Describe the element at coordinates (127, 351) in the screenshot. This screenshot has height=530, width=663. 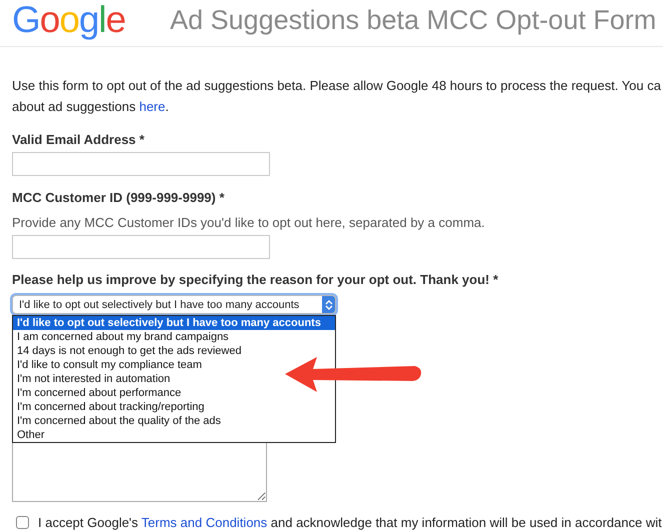
I see `dropdown-option: 14 days is not enough to get the ads reviewed` at that location.